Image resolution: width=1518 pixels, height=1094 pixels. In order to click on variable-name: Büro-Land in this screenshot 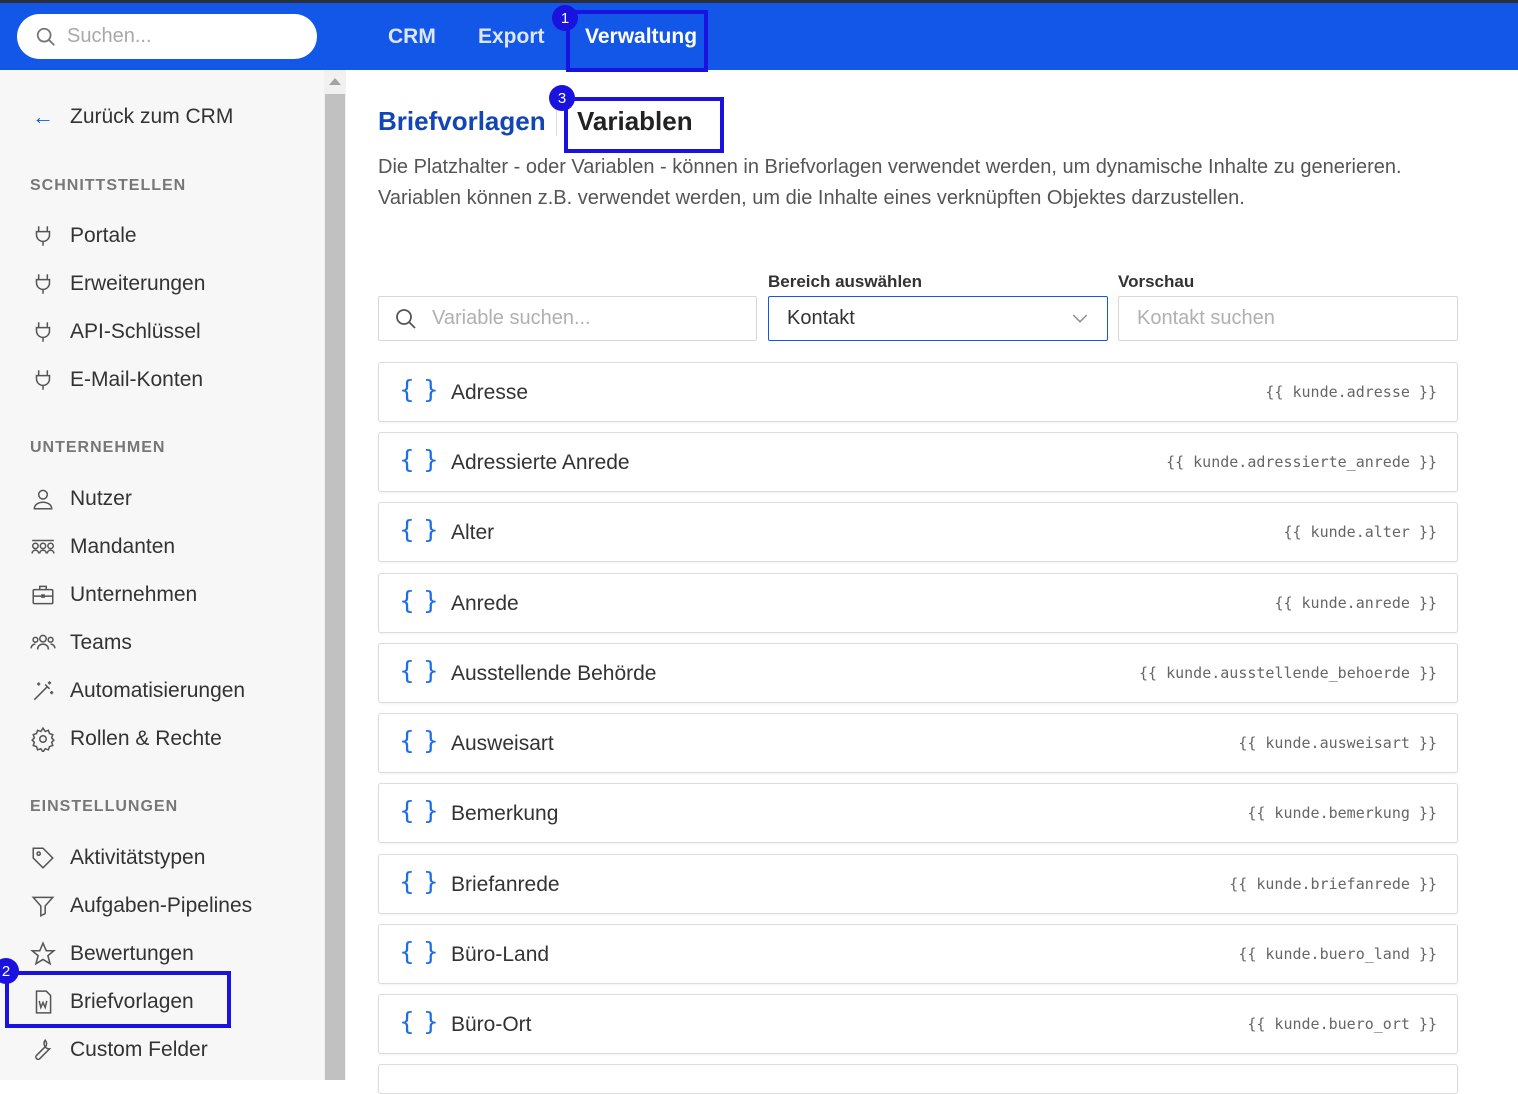, I will do `click(500, 954)`.